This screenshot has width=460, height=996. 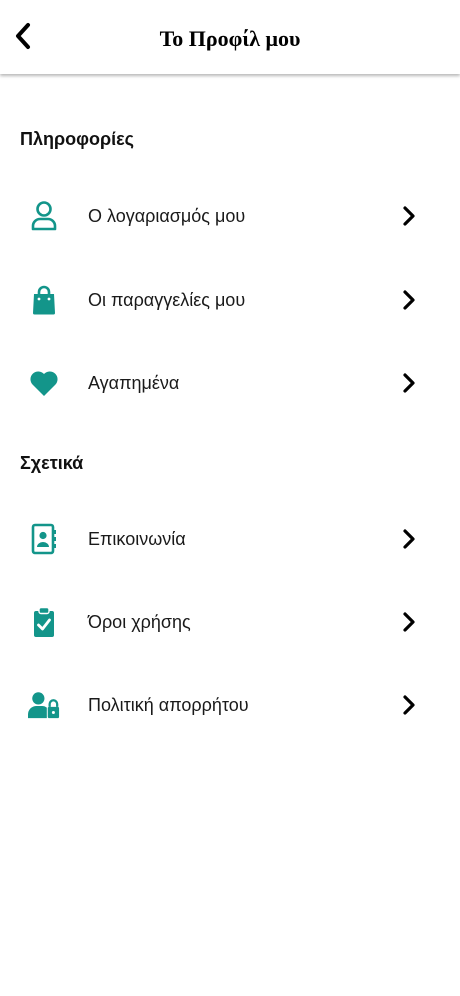 I want to click on app-header: Το Προφίλ μου, so click(x=230, y=37).